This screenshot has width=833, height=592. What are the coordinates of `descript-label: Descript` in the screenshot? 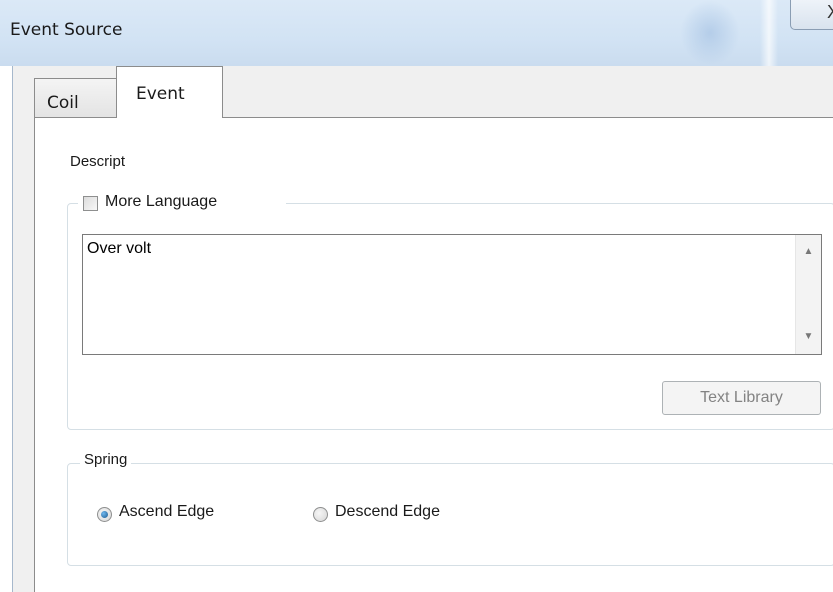 It's located at (98, 161).